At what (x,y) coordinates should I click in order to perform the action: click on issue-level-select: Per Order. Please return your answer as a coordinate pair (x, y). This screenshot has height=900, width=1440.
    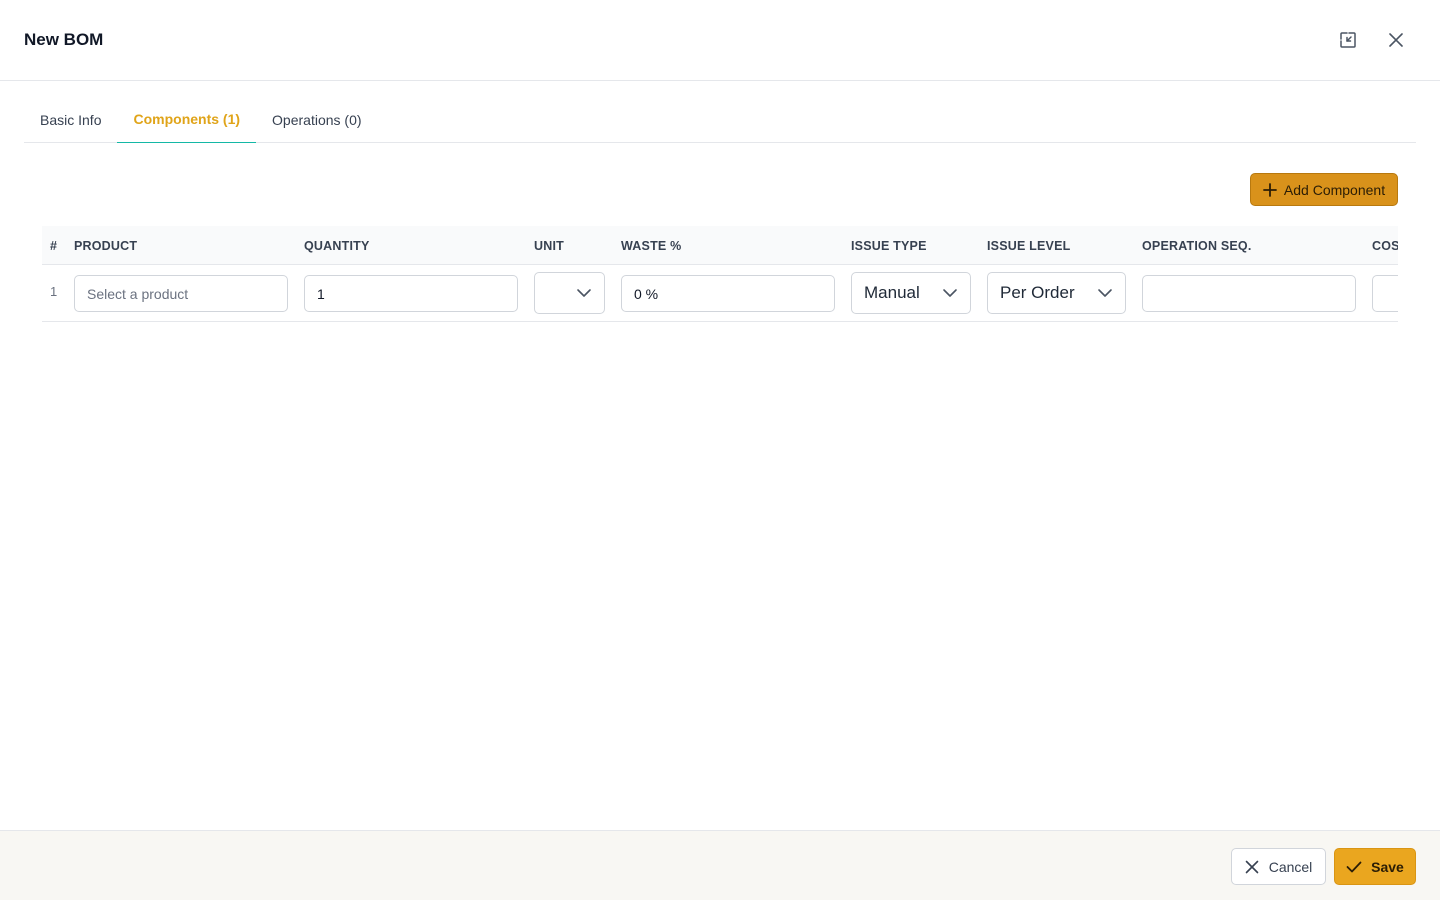
    Looking at the image, I should click on (1056, 293).